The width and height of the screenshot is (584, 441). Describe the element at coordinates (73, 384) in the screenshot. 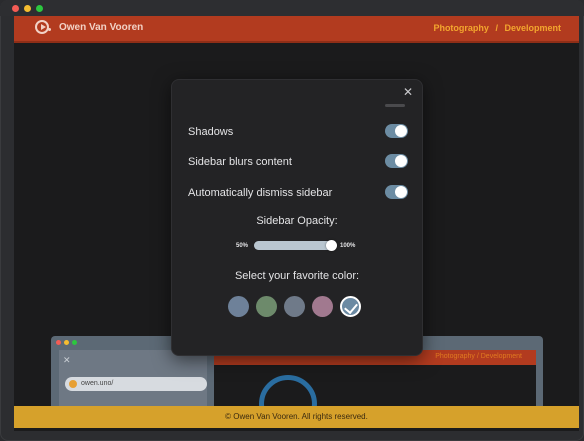

I see `preview-favicon-icon` at that location.